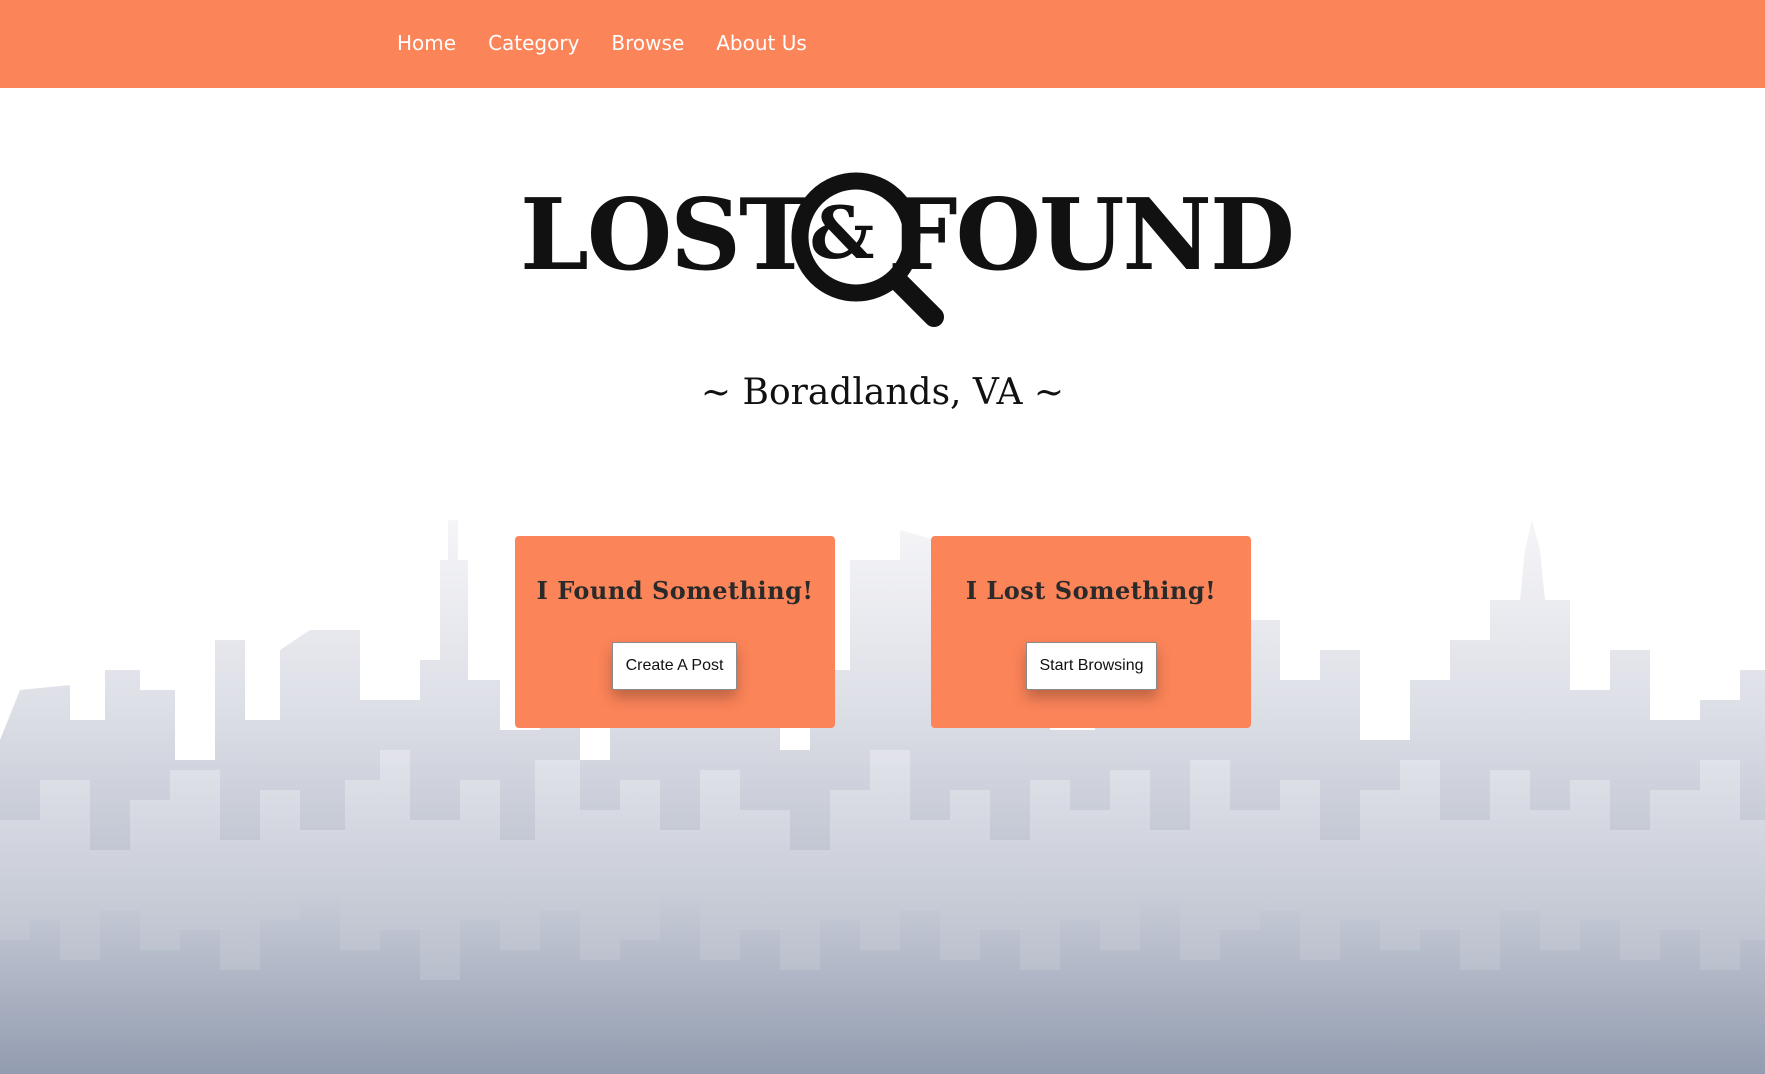 This screenshot has height=1074, width=1765. I want to click on logo-ampersand: &, so click(842, 232).